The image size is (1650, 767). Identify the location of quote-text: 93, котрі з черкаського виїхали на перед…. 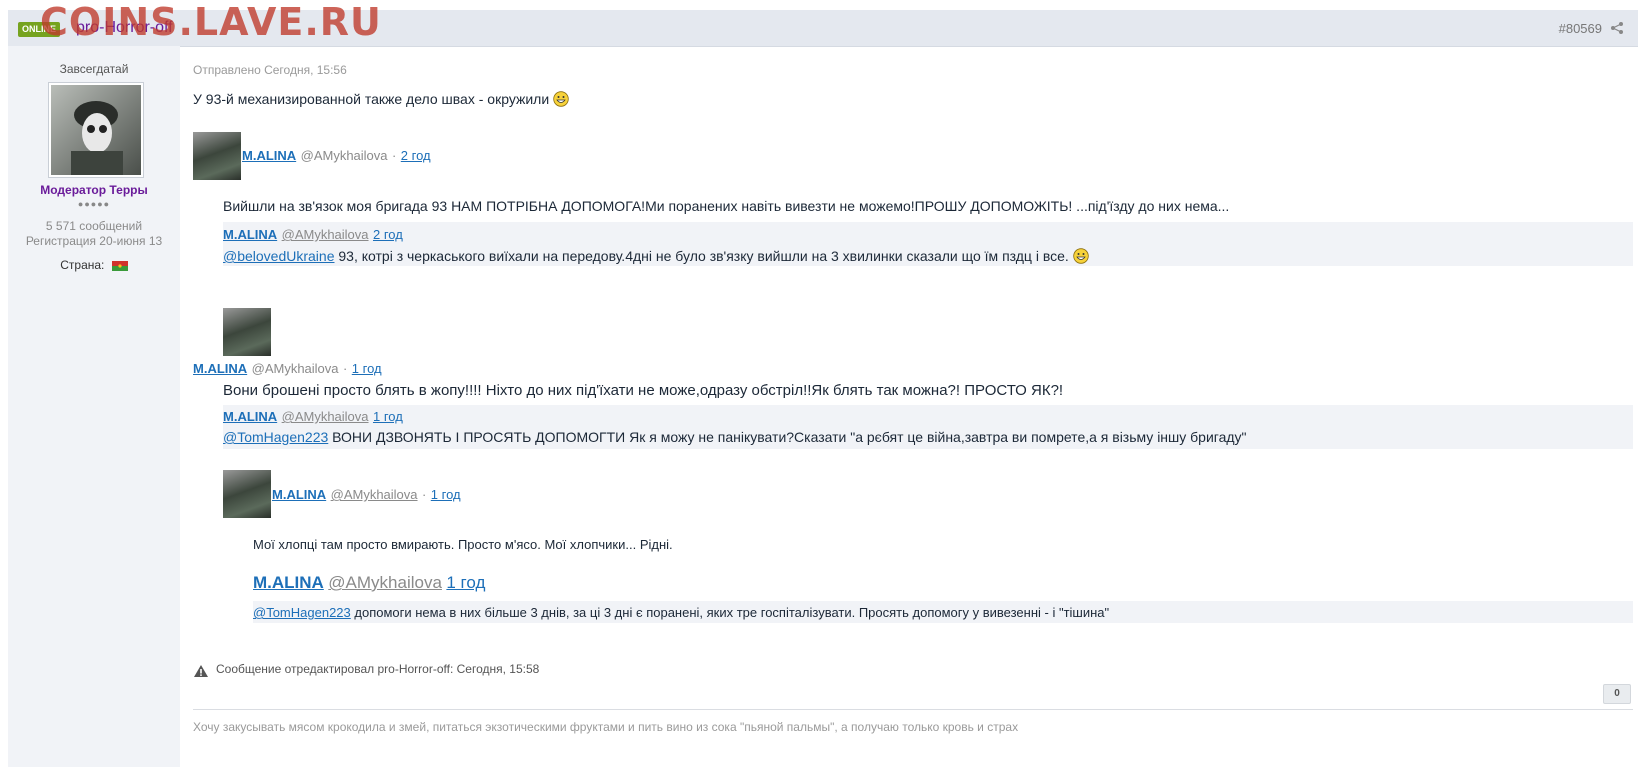
(701, 256).